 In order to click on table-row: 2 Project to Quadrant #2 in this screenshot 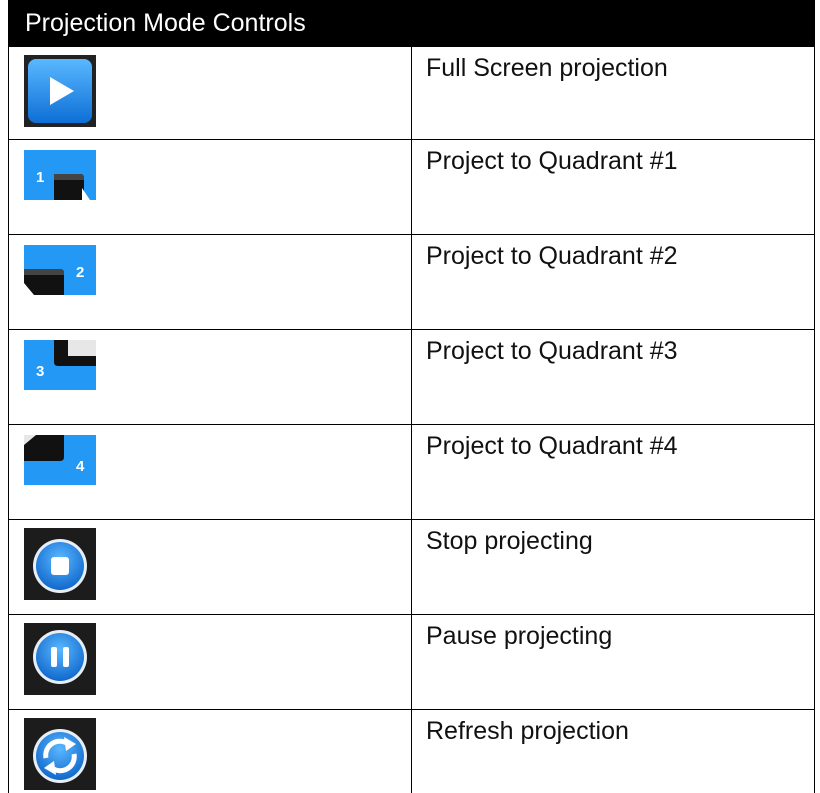, I will do `click(412, 282)`.